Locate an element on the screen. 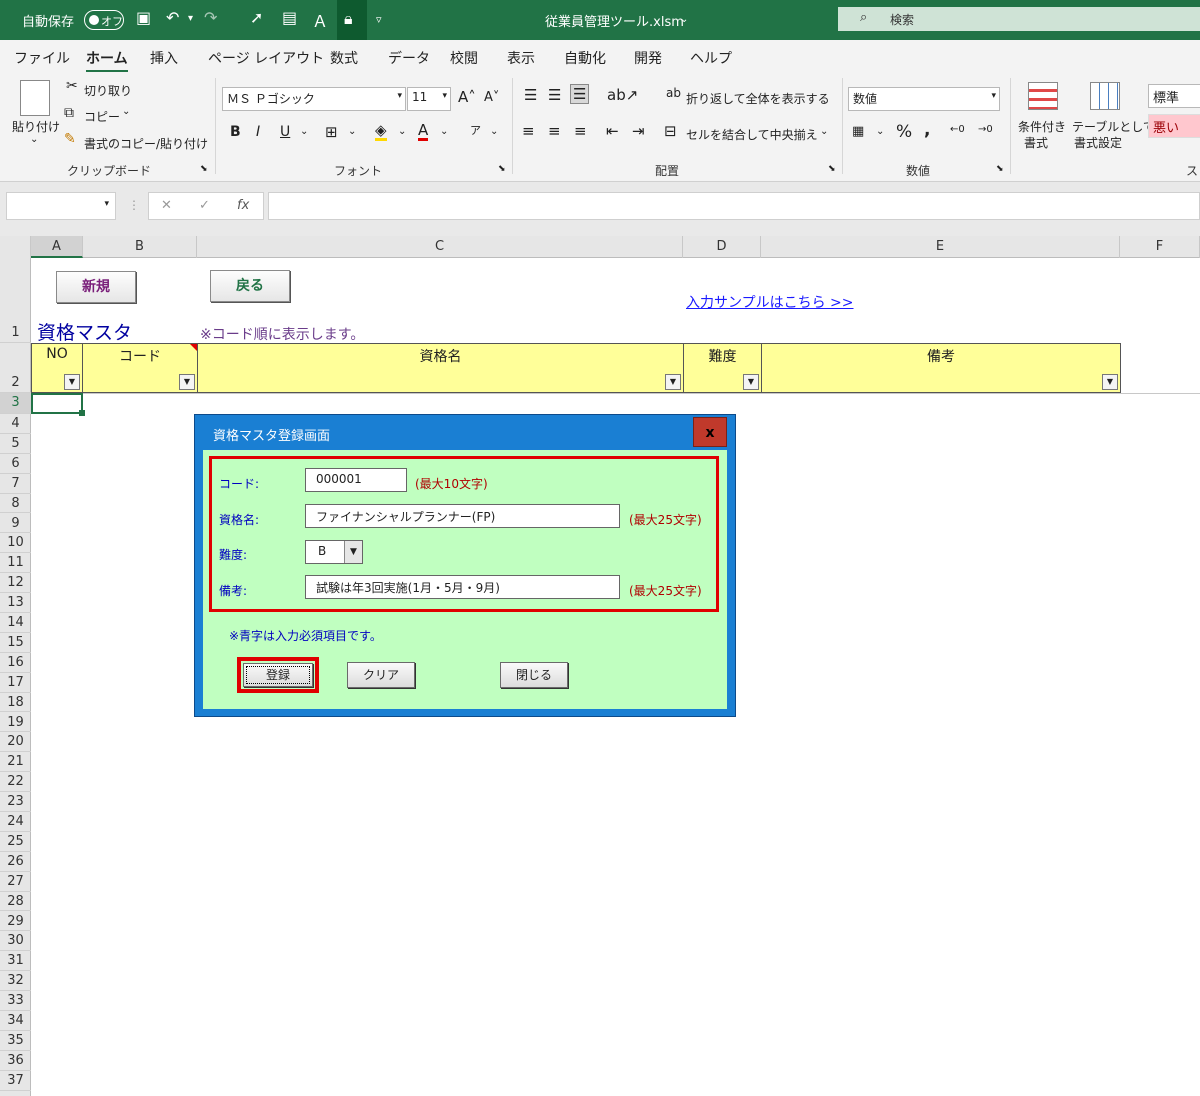 The width and height of the screenshot is (1200, 1096). orientation-icon: ab↗ is located at coordinates (622, 95).